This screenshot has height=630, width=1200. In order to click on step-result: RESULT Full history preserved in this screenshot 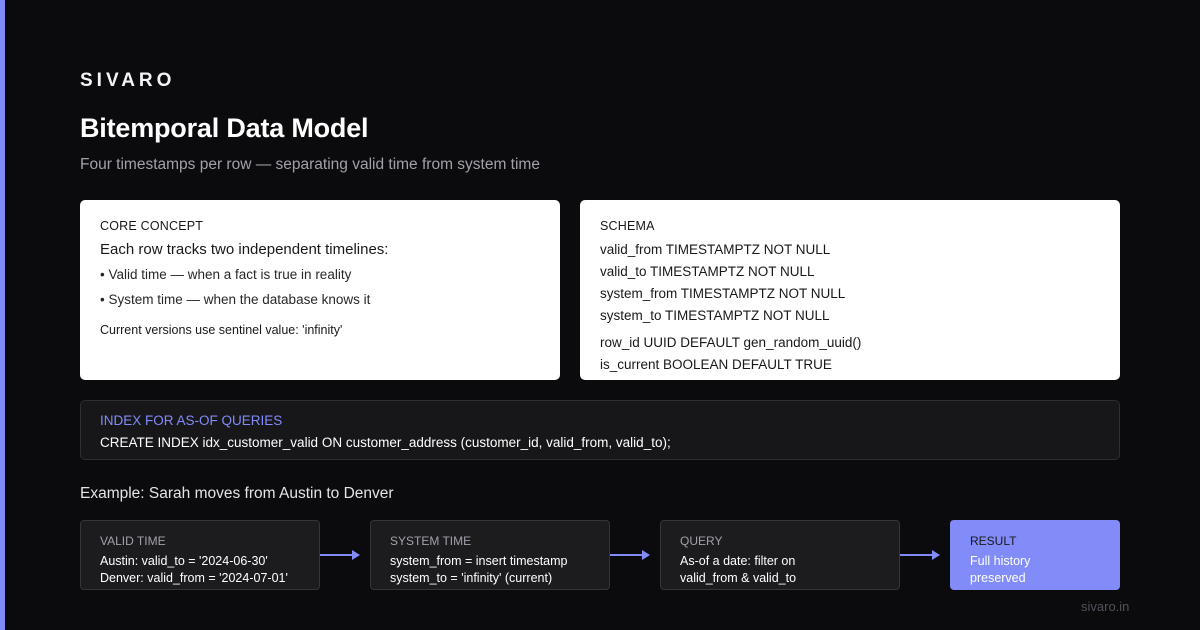, I will do `click(1035, 555)`.